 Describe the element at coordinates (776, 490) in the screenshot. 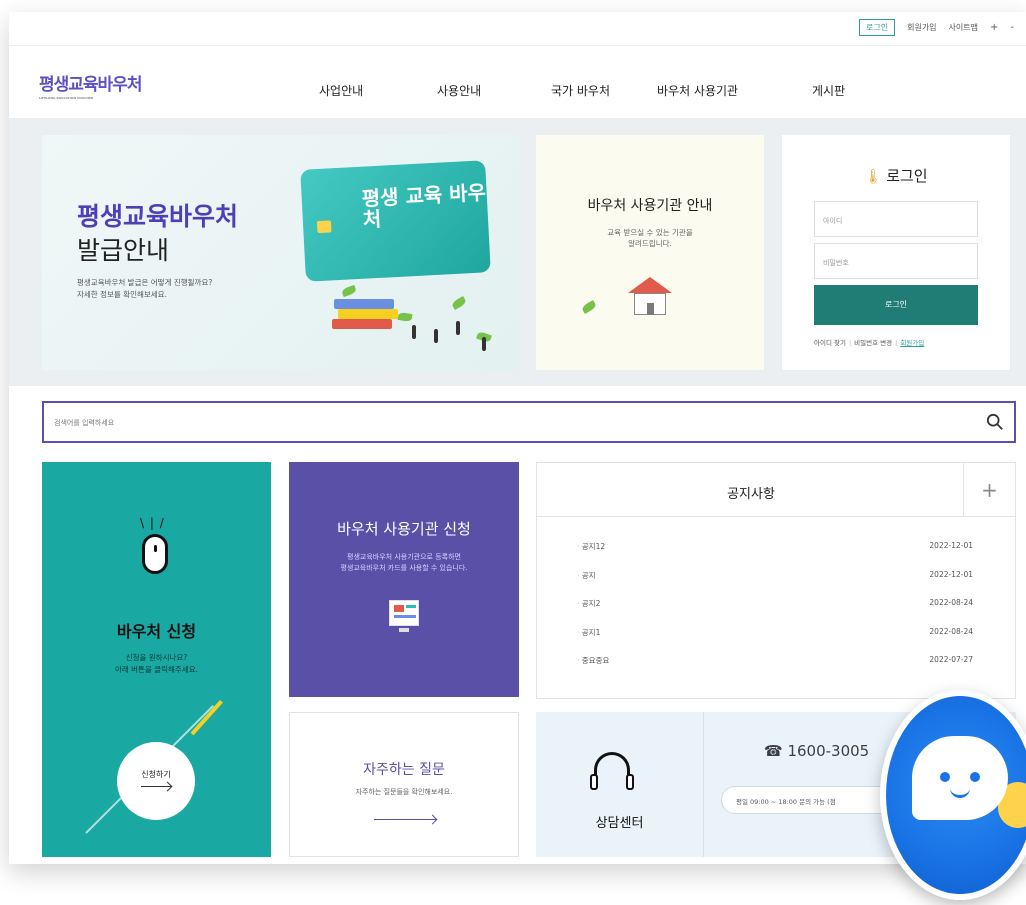

I see `notice-header: 공지사항 +` at that location.